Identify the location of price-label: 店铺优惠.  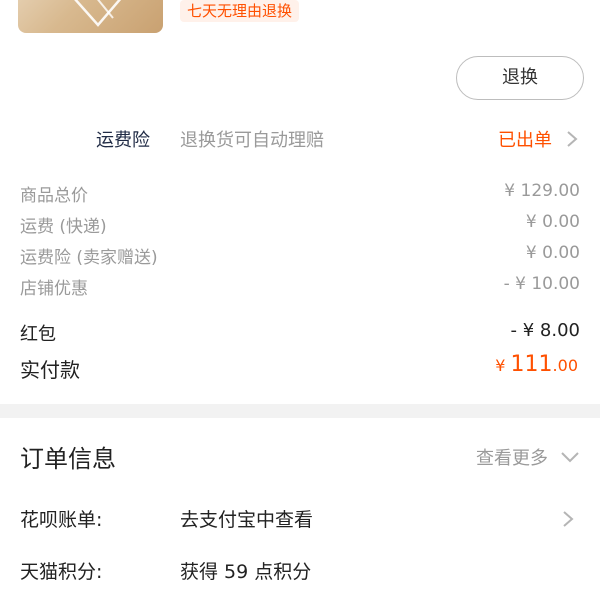
(54, 289).